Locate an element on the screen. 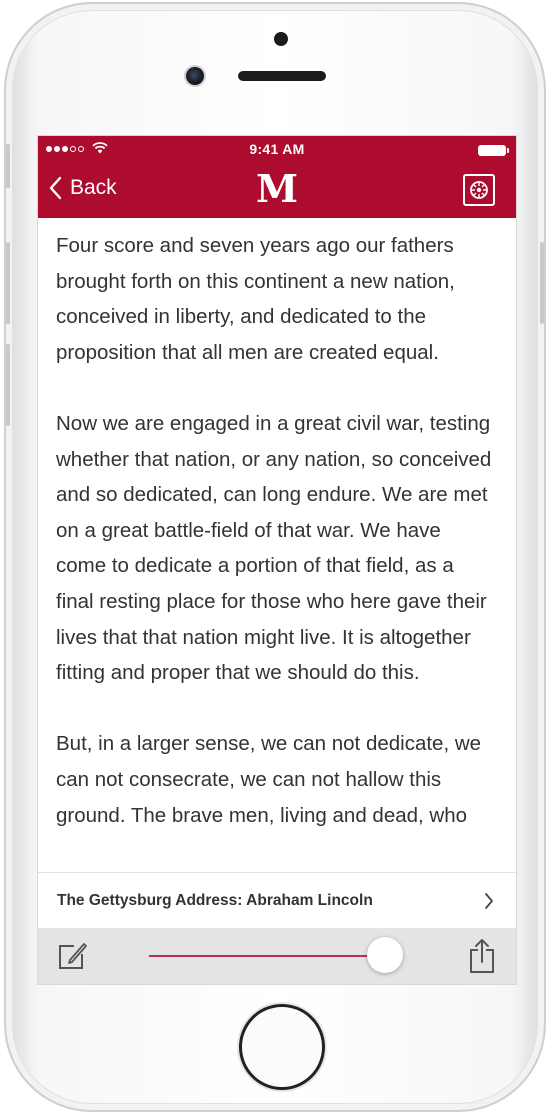  volume-down-button is located at coordinates (8, 385).